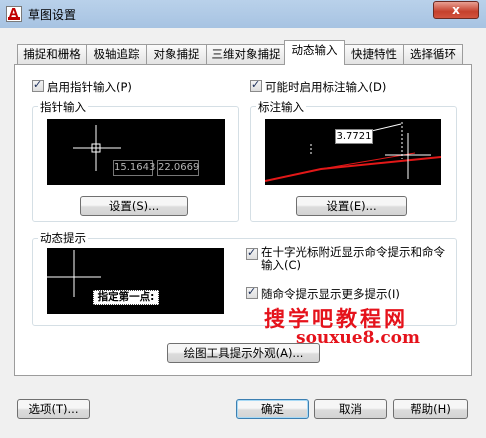 The height and width of the screenshot is (438, 486). I want to click on close-icon: x, so click(456, 10).